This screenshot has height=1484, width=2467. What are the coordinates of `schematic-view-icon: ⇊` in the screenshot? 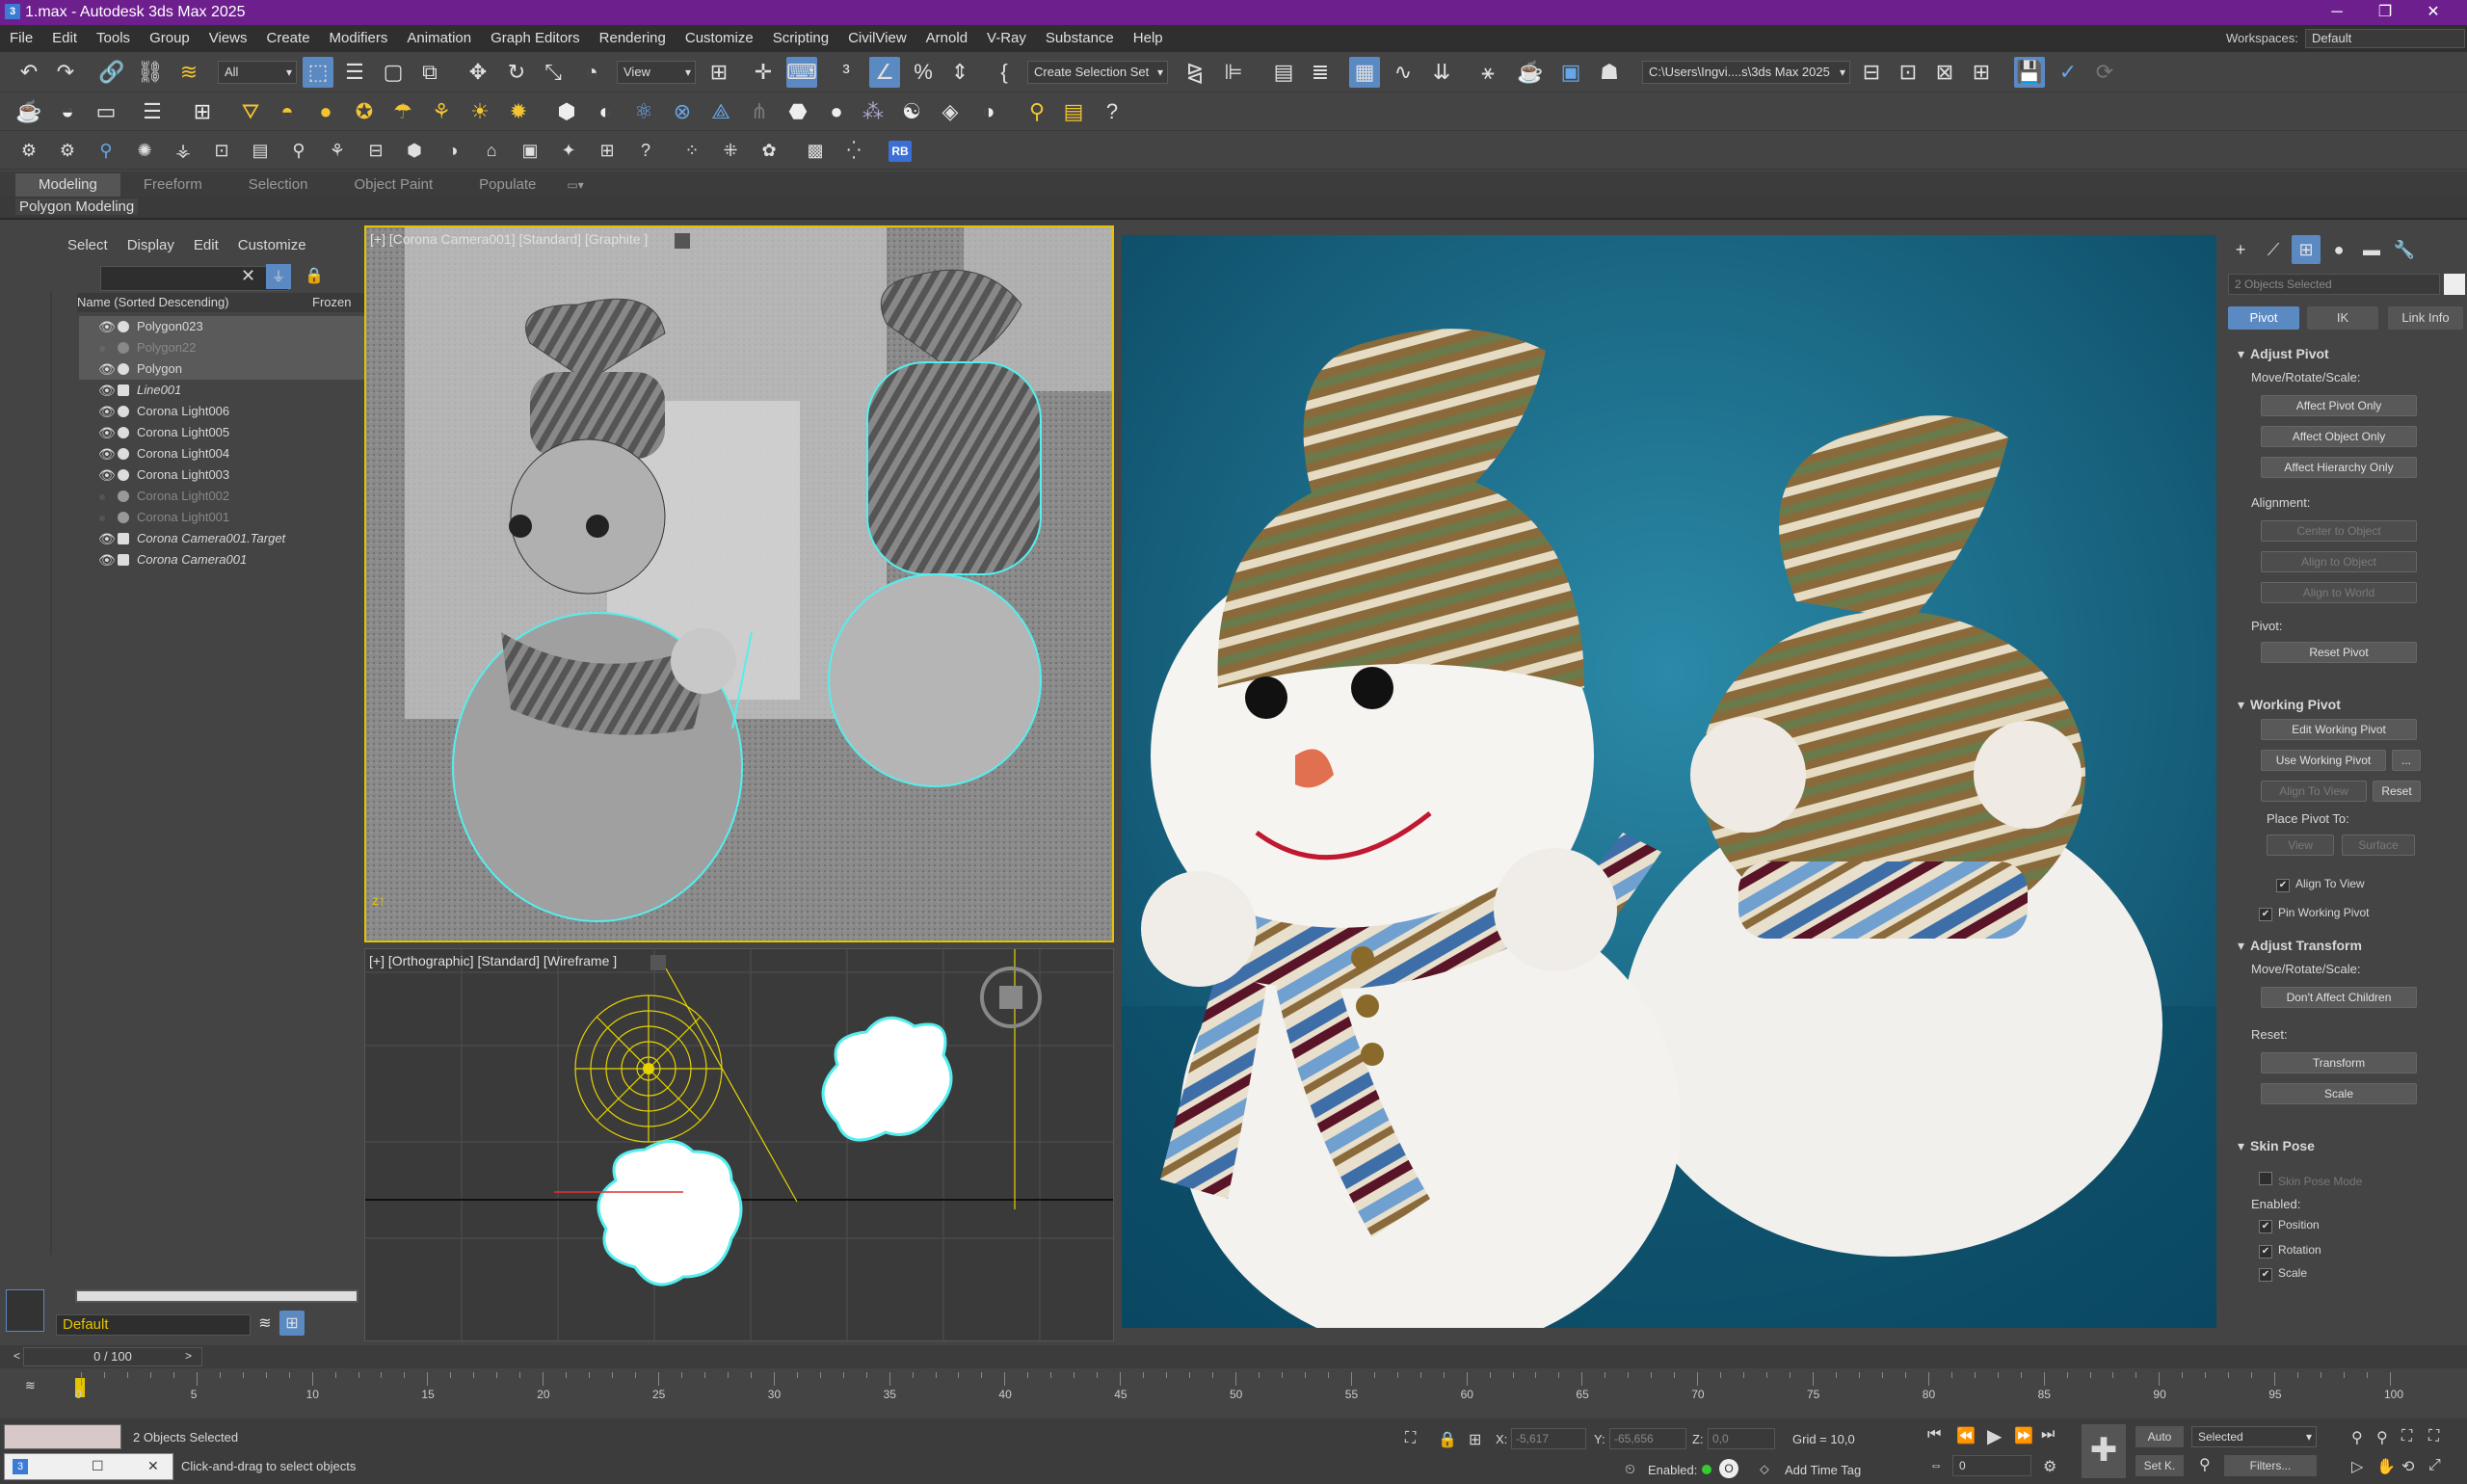 It's located at (1441, 72).